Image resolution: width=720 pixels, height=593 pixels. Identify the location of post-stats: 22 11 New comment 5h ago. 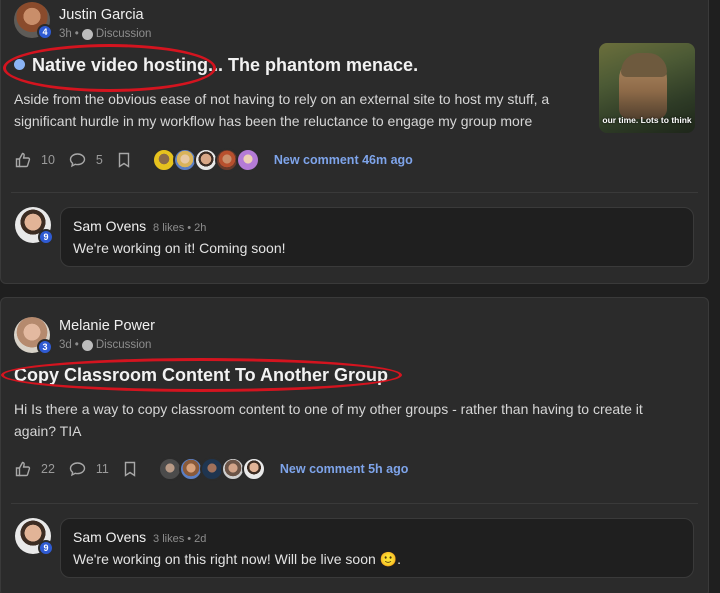
(211, 469).